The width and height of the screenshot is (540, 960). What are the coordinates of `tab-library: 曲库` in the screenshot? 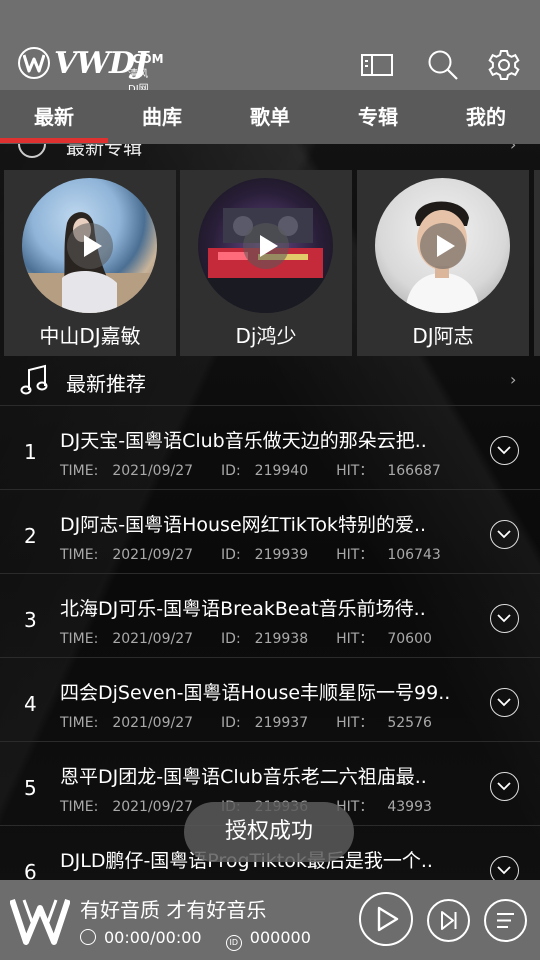 It's located at (162, 117).